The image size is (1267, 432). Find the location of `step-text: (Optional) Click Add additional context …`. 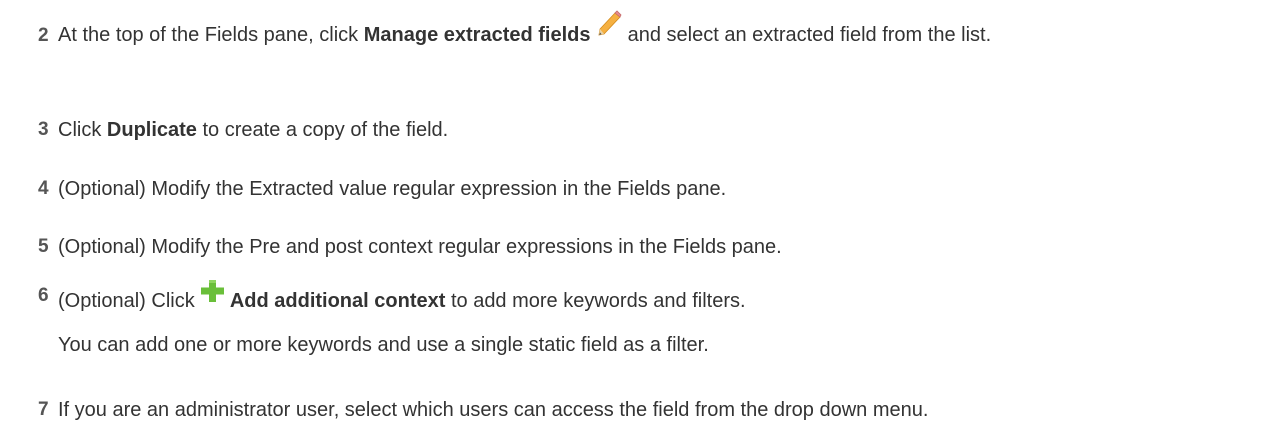

step-text: (Optional) Click Add additional context … is located at coordinates (658, 300).